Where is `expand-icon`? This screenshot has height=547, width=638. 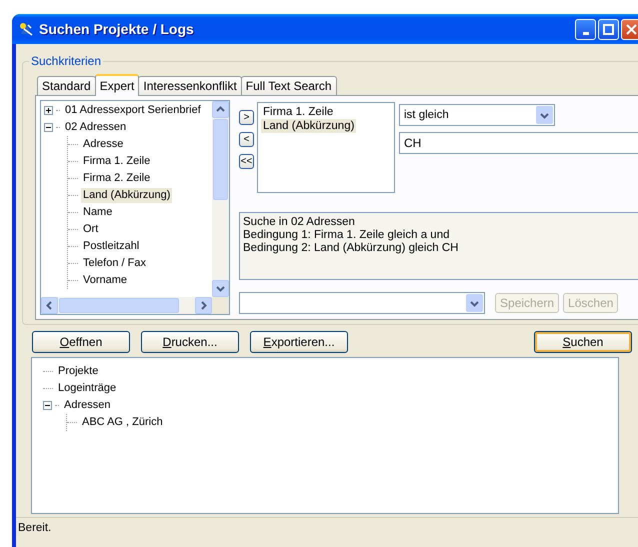
expand-icon is located at coordinates (48, 110).